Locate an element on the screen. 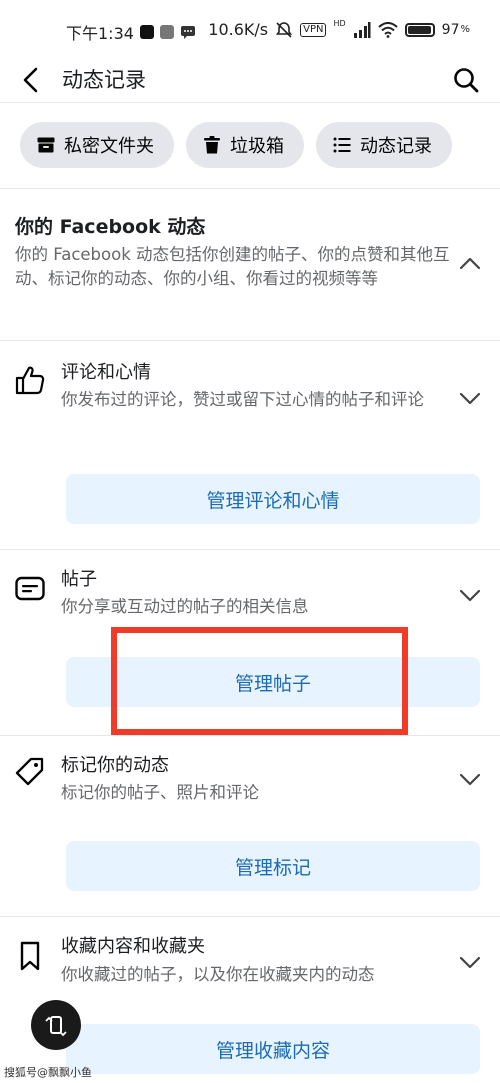 The height and width of the screenshot is (1083, 500). mute-bell-icon is located at coordinates (284, 29).